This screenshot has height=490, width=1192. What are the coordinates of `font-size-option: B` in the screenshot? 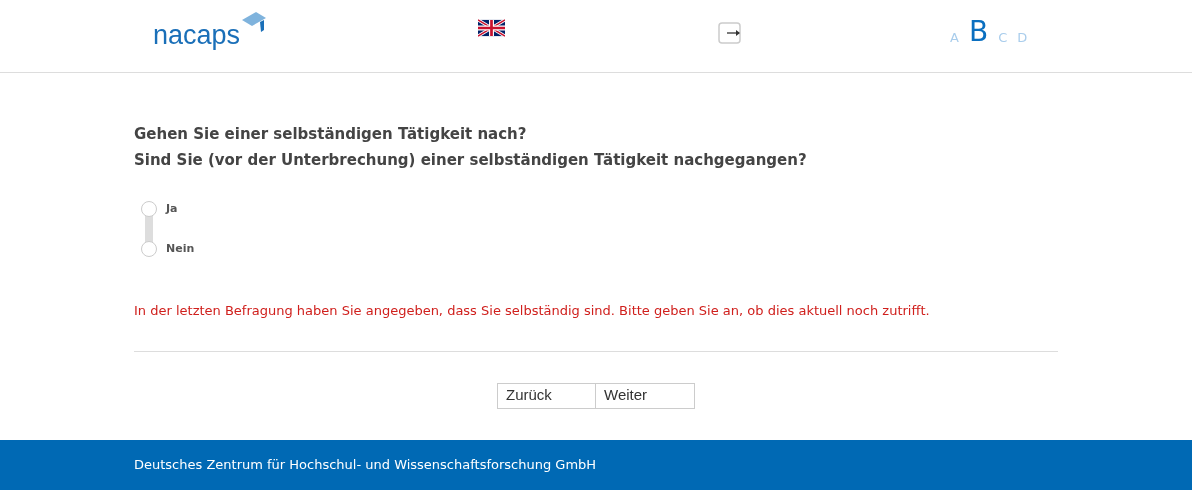 It's located at (978, 32).